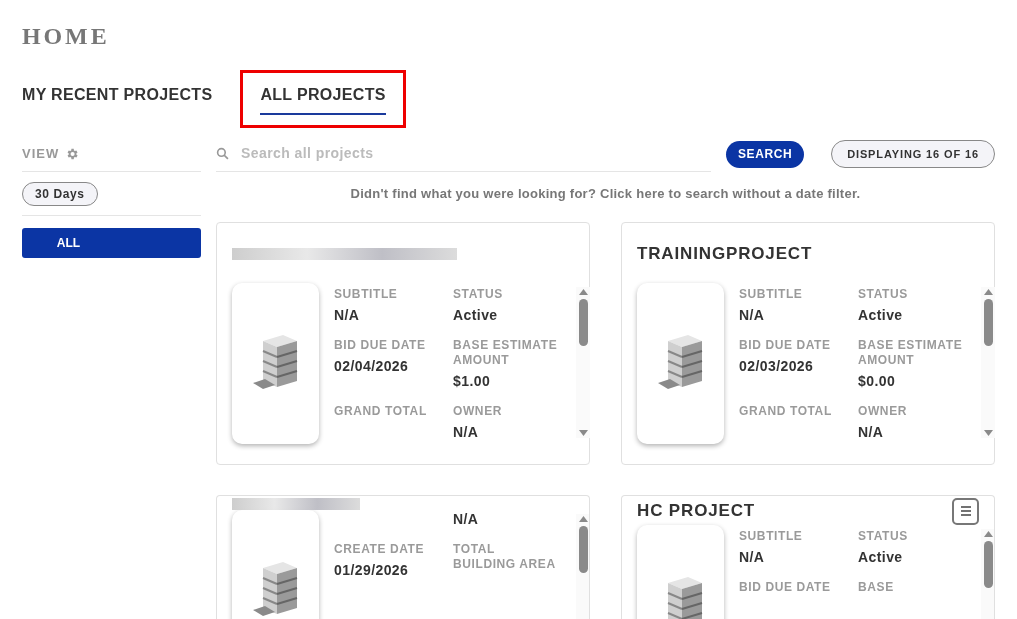 This screenshot has height=619, width=1017. Describe the element at coordinates (323, 99) in the screenshot. I see `tab: ALL PROJECTS` at that location.